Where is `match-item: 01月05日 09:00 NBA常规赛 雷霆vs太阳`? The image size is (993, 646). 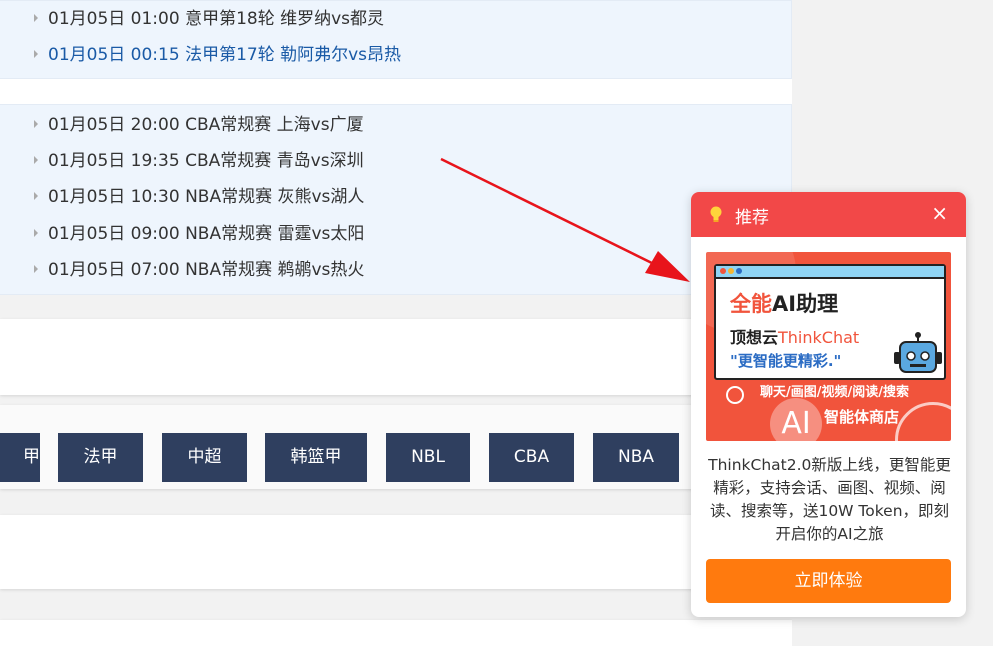 match-item: 01月05日 09:00 NBA常规赛 雷霆vs太阳 is located at coordinates (199, 234).